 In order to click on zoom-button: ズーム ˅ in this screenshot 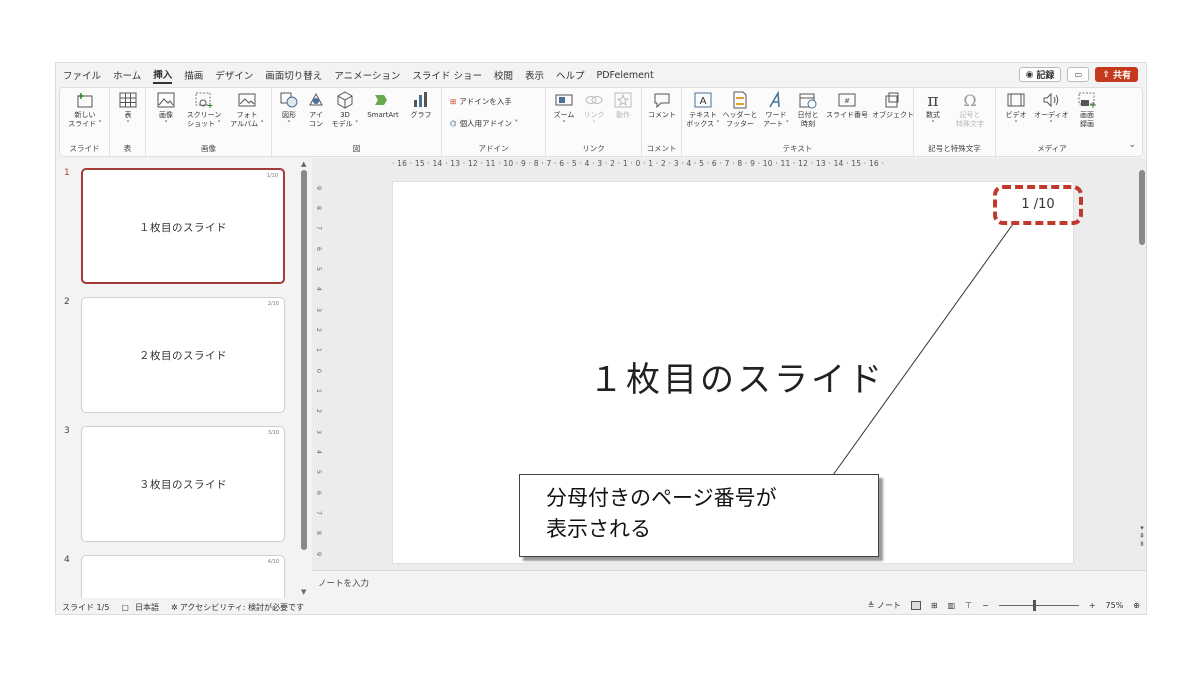, I will do `click(564, 110)`.